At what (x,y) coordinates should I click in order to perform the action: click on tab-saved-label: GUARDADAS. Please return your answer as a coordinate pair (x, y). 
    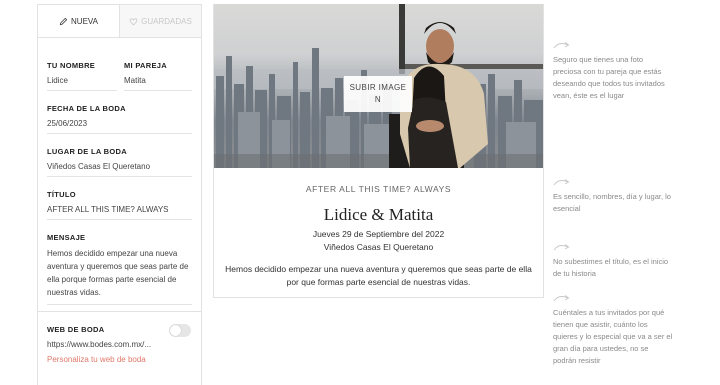
    Looking at the image, I should click on (166, 21).